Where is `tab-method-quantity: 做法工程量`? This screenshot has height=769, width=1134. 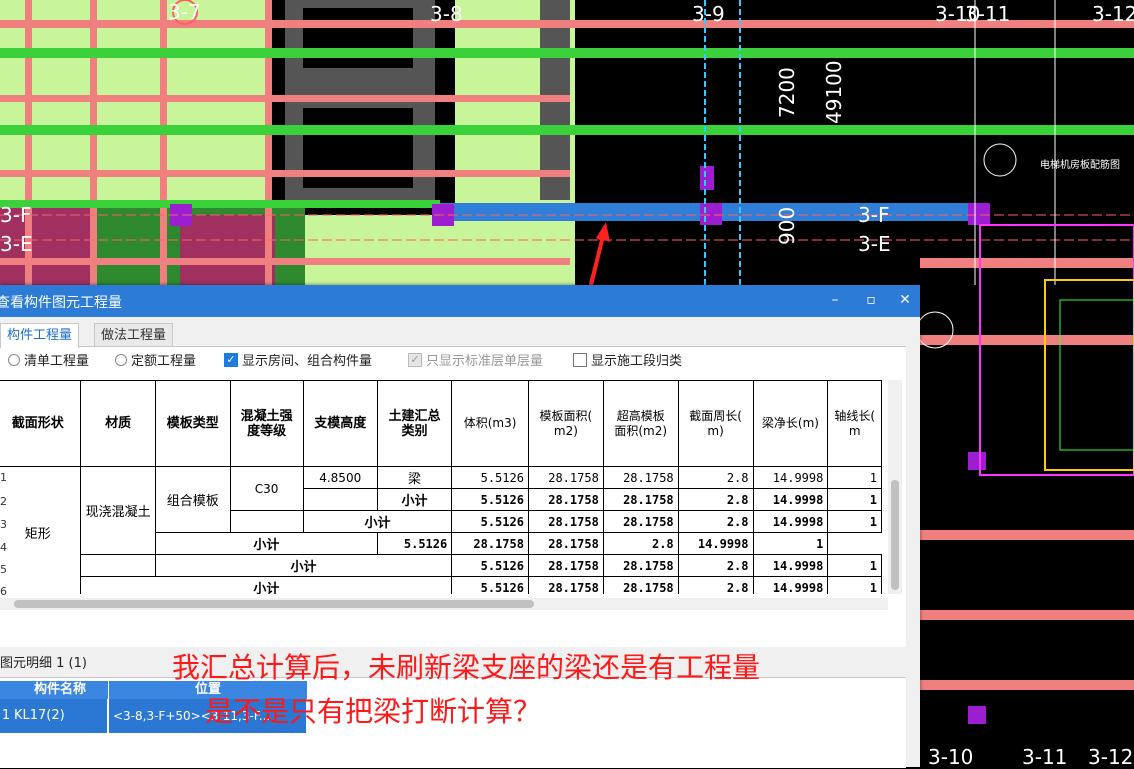 tab-method-quantity: 做法工程量 is located at coordinates (134, 335).